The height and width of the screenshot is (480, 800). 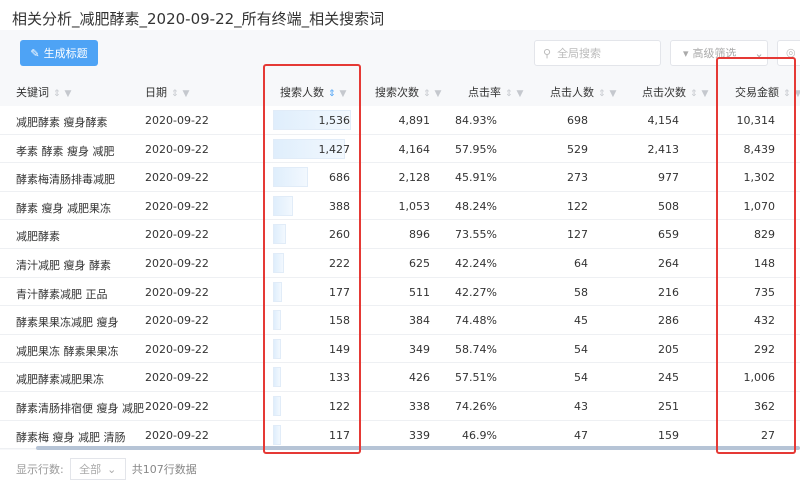 What do you see at coordinates (484, 92) in the screenshot?
I see `column-header-label: 点击率` at bounding box center [484, 92].